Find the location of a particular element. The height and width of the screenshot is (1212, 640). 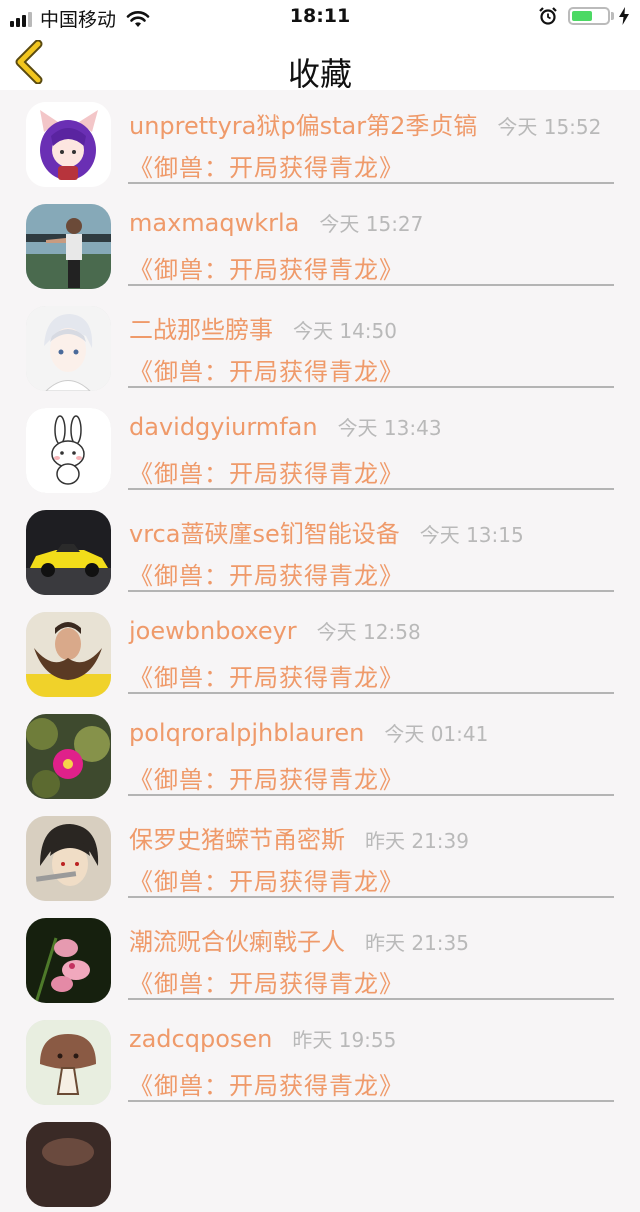

timestamp: 今天 13:43 is located at coordinates (389, 428).